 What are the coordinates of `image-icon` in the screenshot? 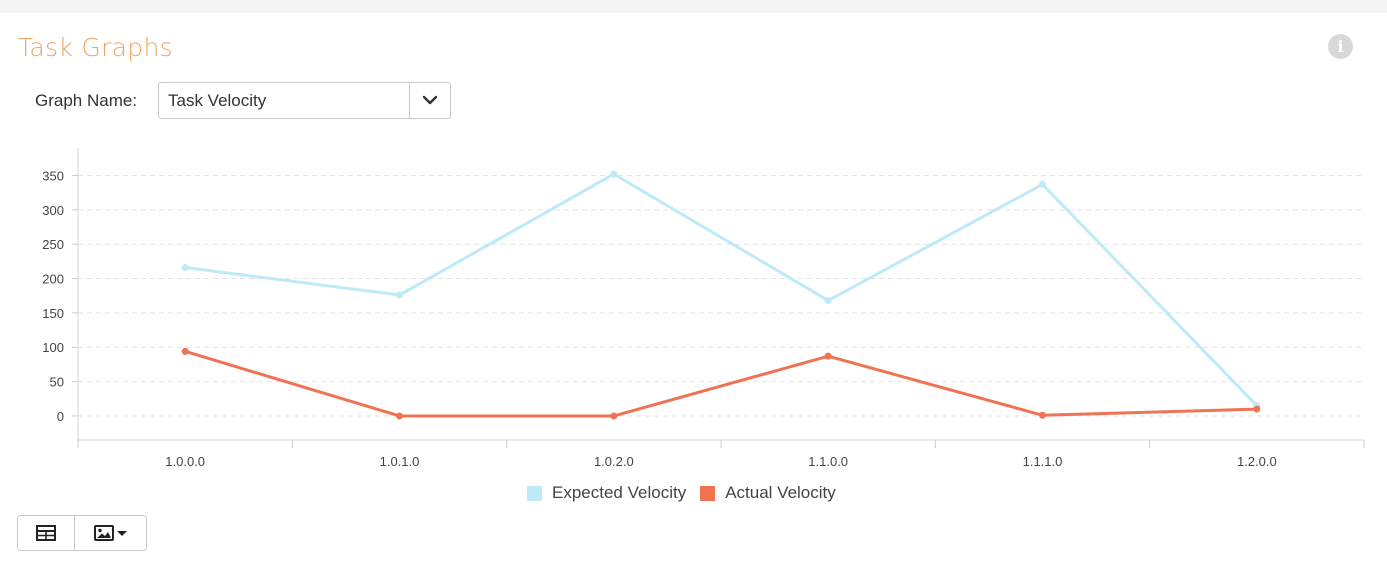 It's located at (110, 533).